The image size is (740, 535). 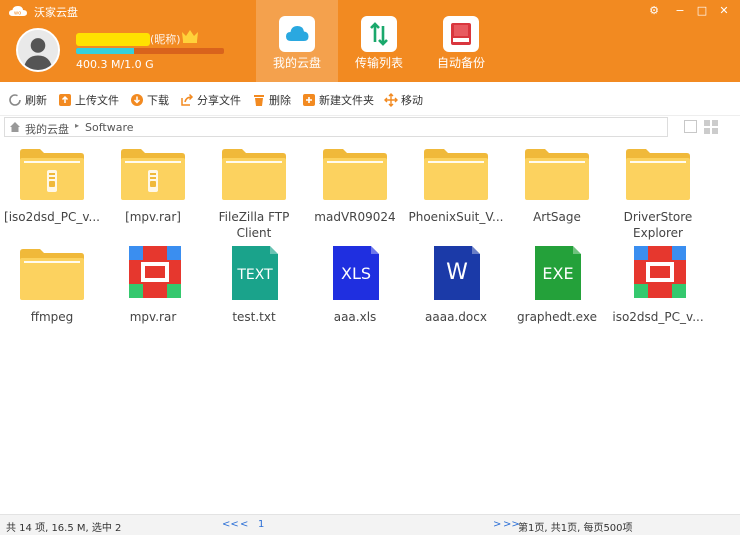 I want to click on file-item: FileZilla FTP Client, so click(x=254, y=194).